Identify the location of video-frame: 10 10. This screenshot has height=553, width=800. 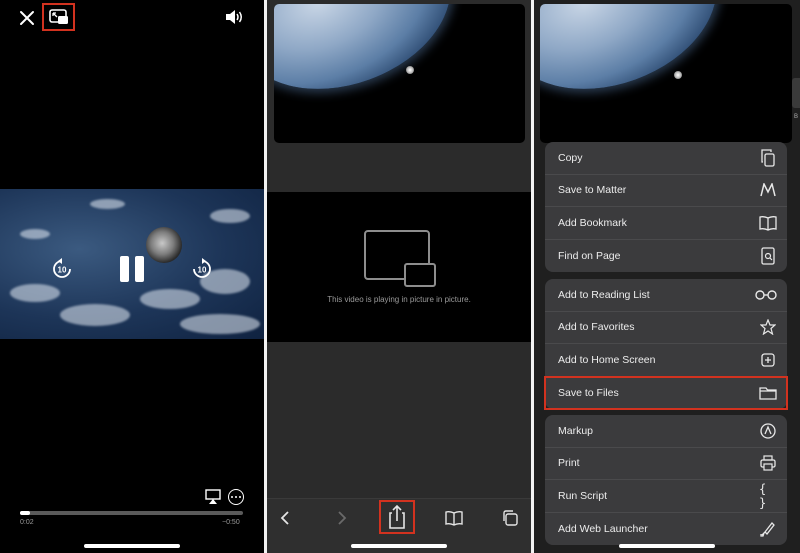
(132, 264).